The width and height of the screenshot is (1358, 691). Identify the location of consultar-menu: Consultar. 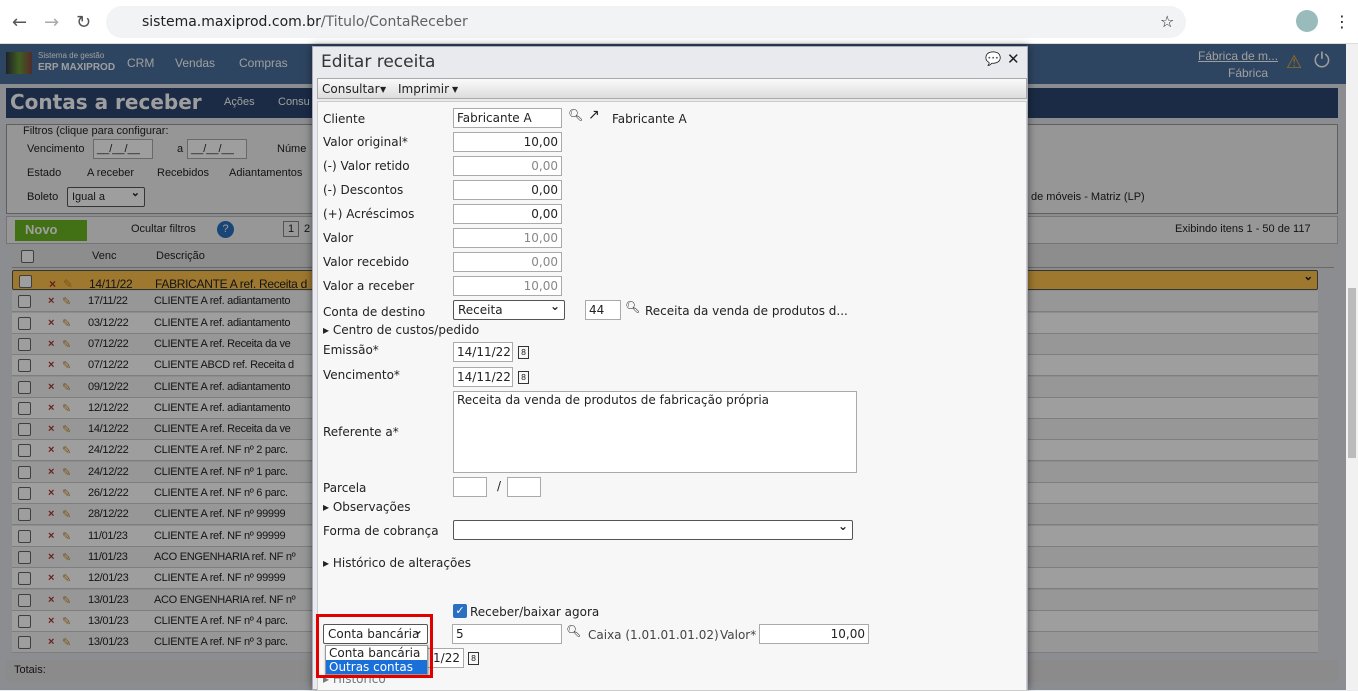
(351, 89).